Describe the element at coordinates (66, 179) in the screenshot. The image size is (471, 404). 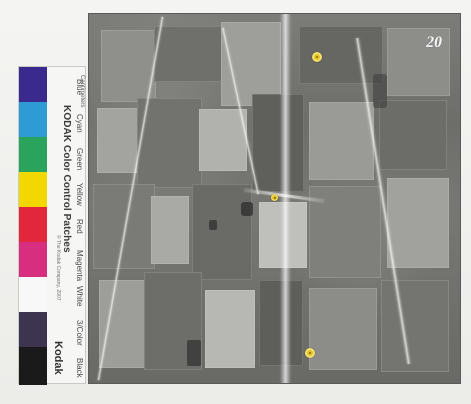
I see `strip-title: KODAK Color Control Patches` at that location.